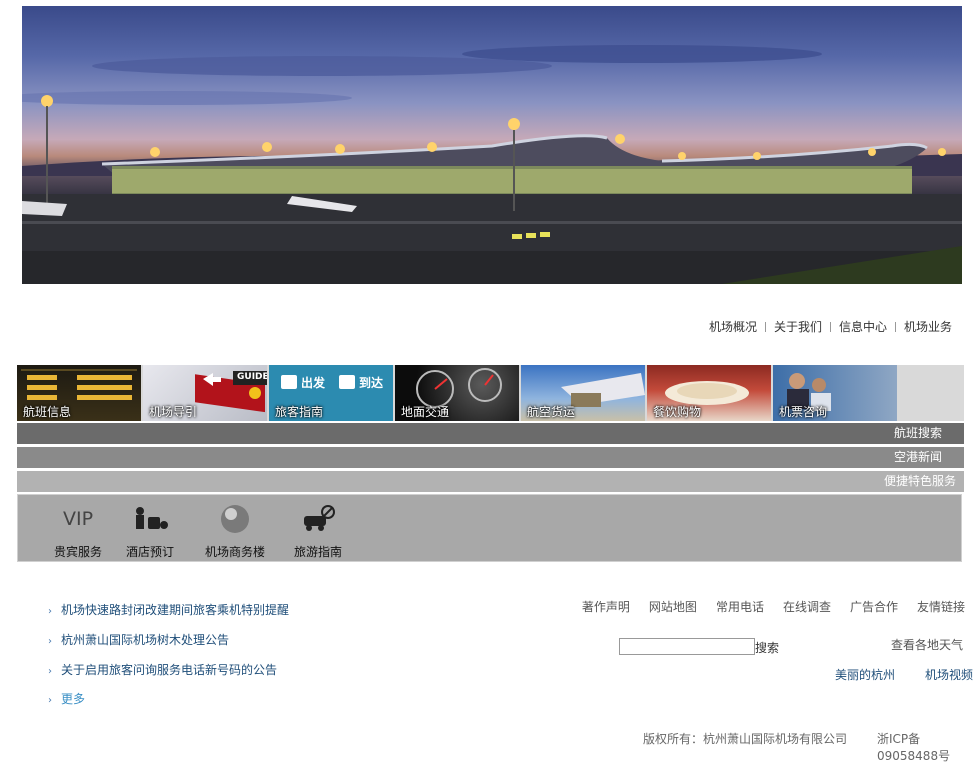 Image resolution: width=980 pixels, height=764 pixels. Describe the element at coordinates (874, 606) in the screenshot. I see `footer-link-advertising: 广告合作` at that location.